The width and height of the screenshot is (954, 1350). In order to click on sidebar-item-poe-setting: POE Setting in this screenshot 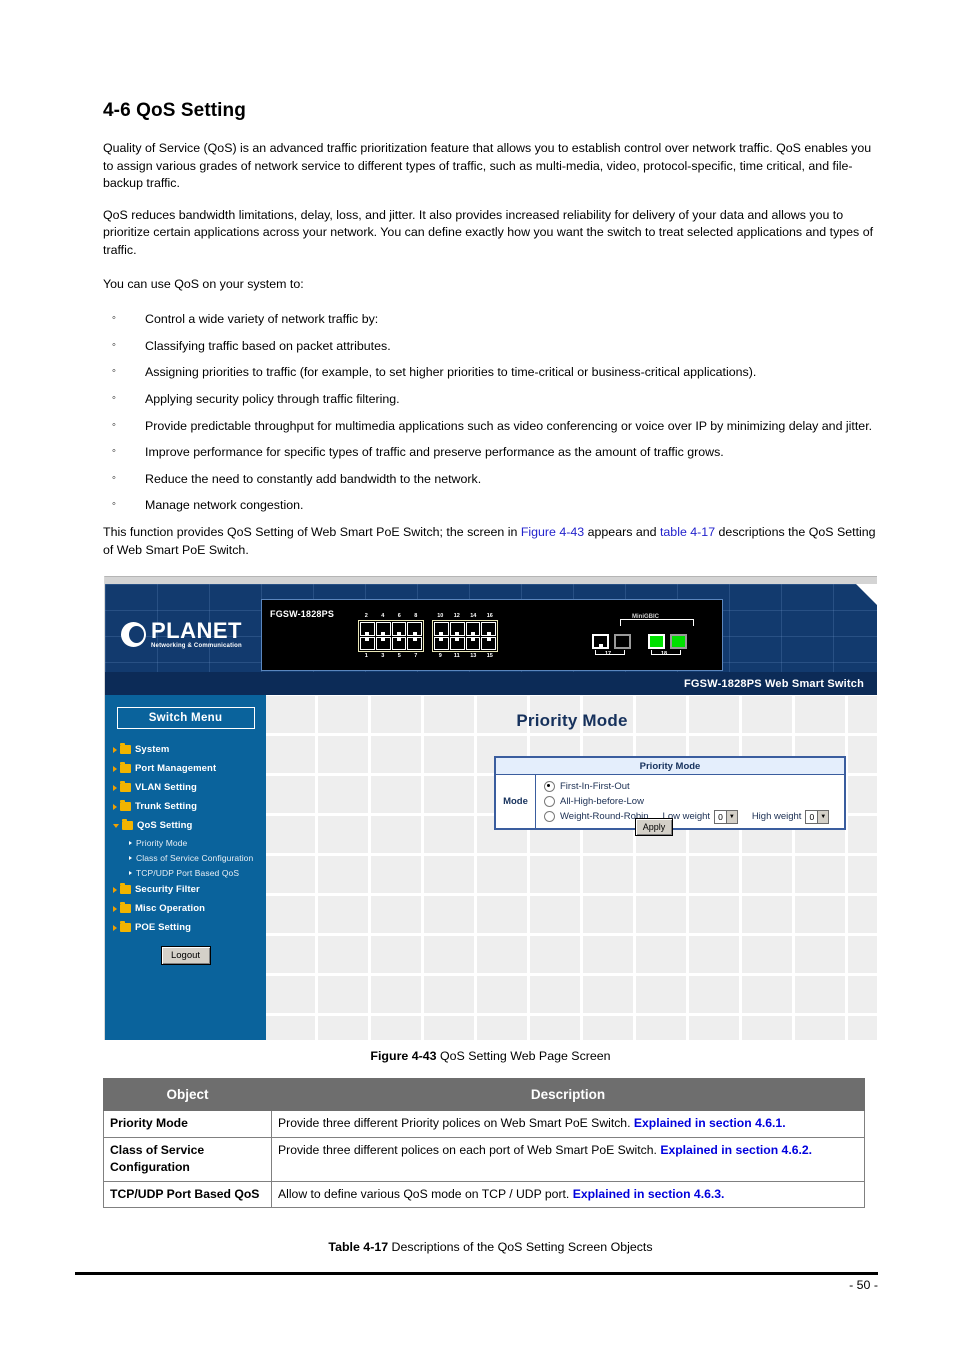, I will do `click(189, 927)`.